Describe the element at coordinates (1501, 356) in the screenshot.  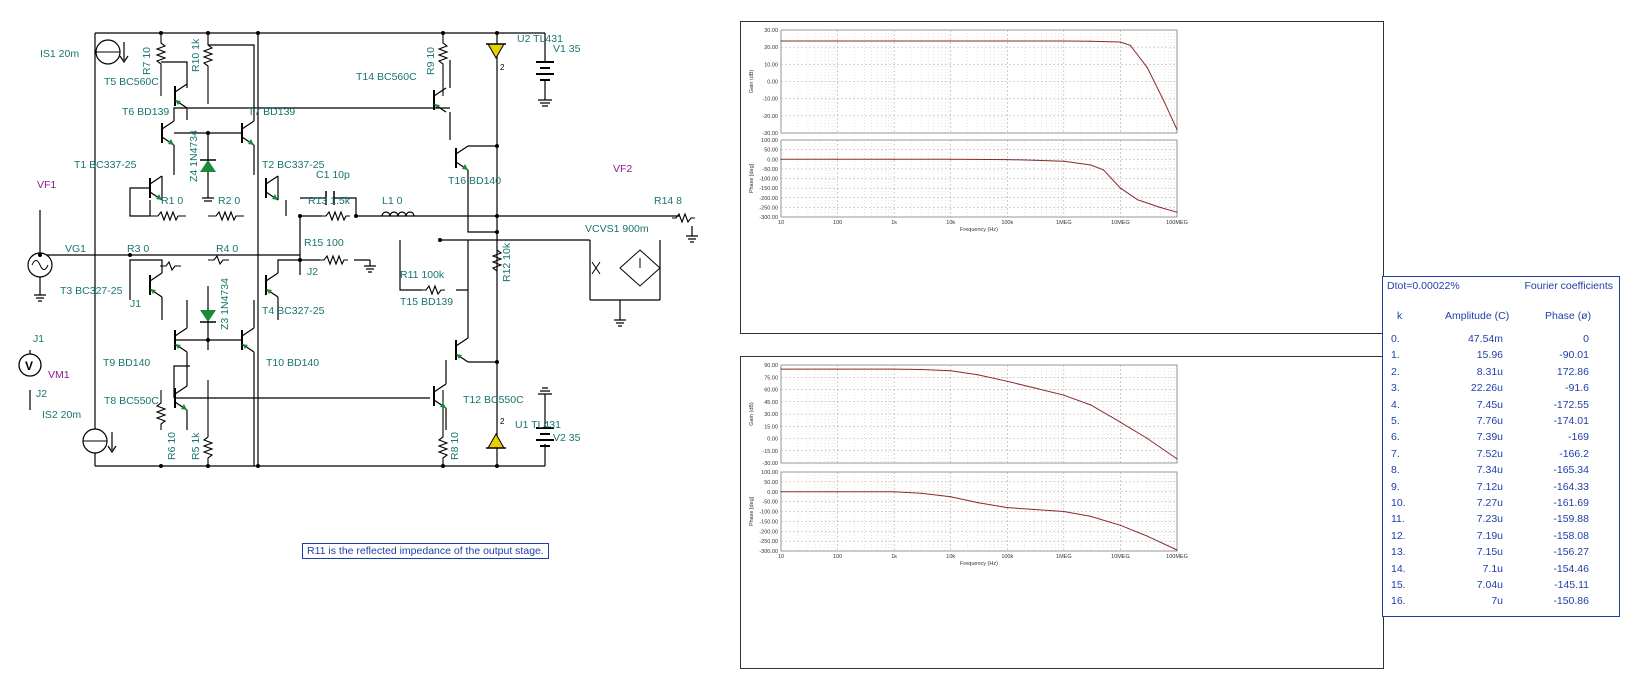
I see `fourier-row: 1. 15.96 -90.01` at that location.